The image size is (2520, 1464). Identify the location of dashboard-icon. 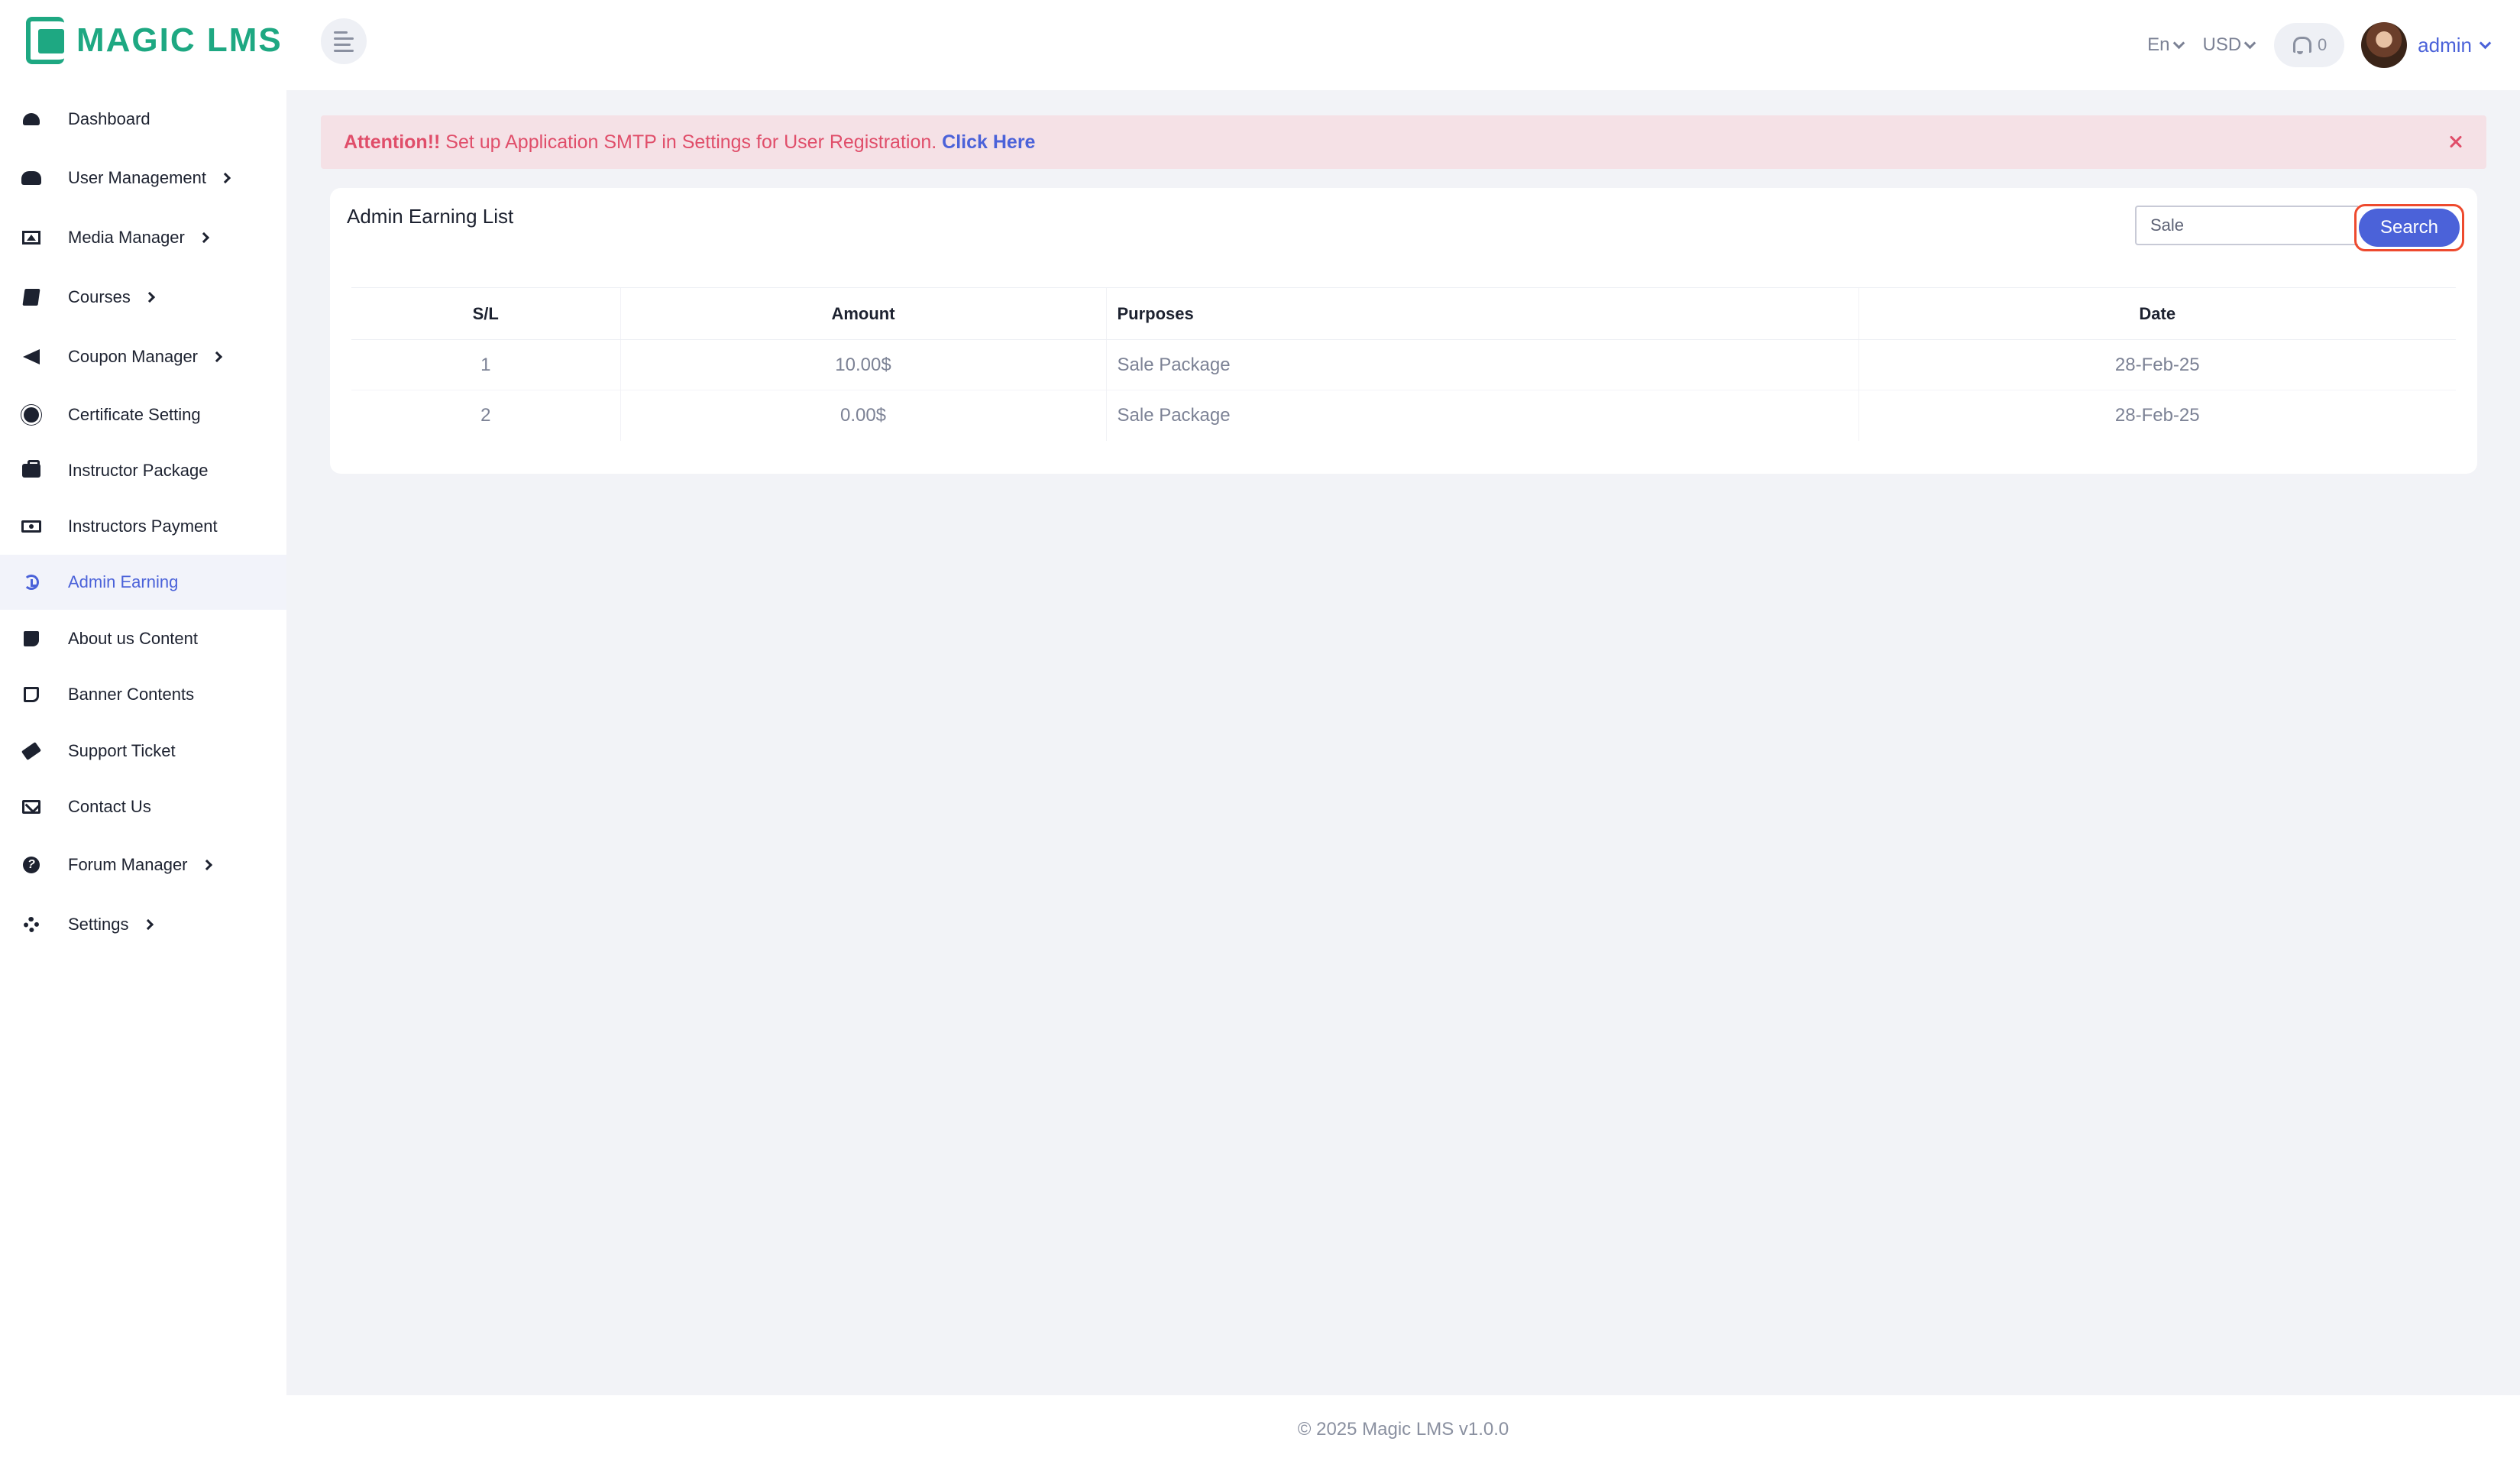
(31, 119).